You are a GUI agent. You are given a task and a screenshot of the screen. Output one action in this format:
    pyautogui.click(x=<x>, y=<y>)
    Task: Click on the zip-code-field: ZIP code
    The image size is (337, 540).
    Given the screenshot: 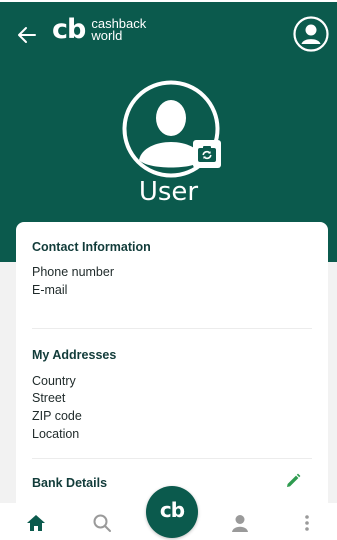 What is the action you would take?
    pyautogui.click(x=57, y=416)
    